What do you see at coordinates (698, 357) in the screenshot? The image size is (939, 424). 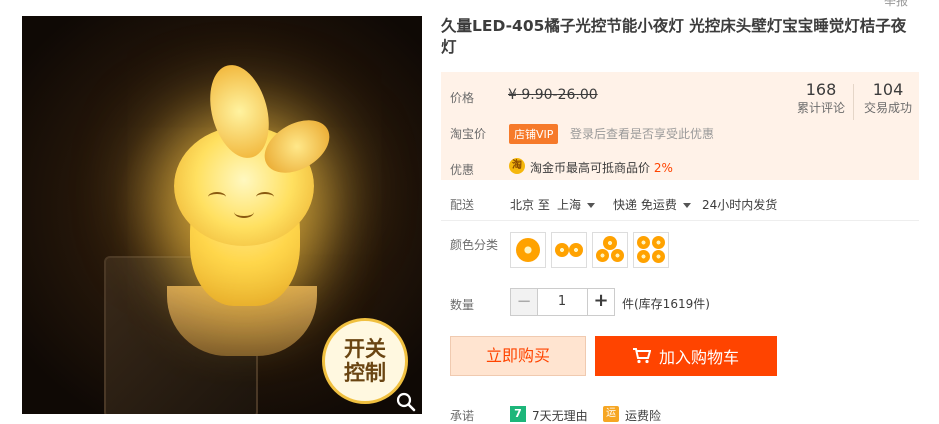 I see `add-to-cart-label: 加入购物车` at bounding box center [698, 357].